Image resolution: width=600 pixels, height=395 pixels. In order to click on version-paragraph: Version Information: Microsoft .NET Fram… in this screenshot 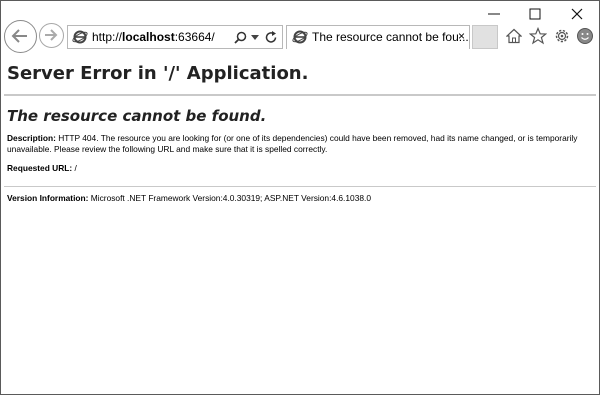, I will do `click(300, 198)`.